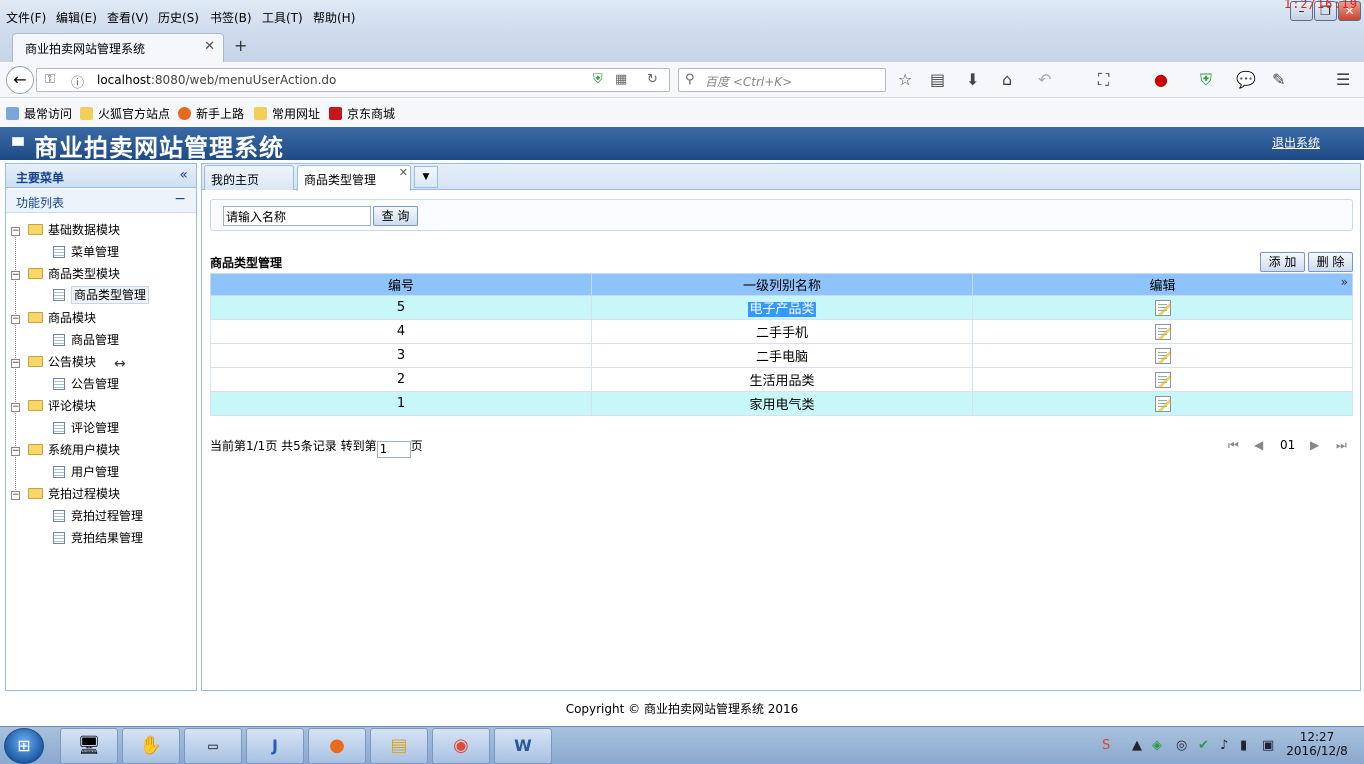  I want to click on tree-module-comment: − 评论模块, so click(53, 405).